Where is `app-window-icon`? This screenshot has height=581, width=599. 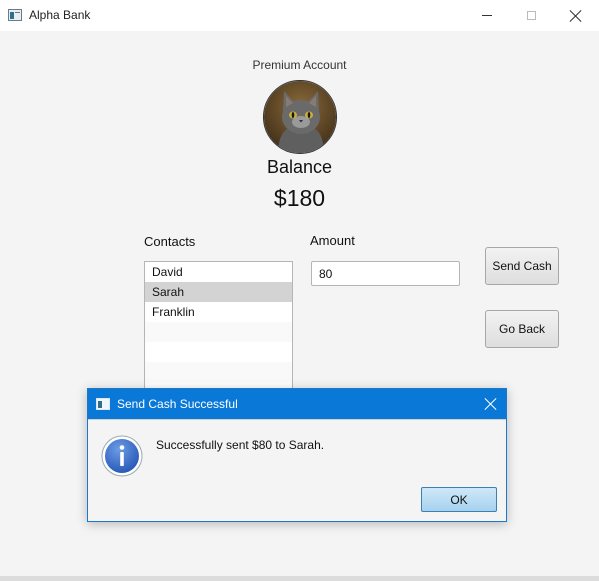
app-window-icon is located at coordinates (15, 15).